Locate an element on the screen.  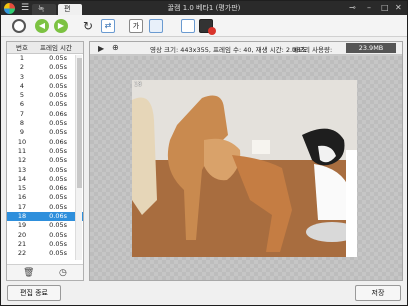
frame-number: 2 is located at coordinates (22, 67).